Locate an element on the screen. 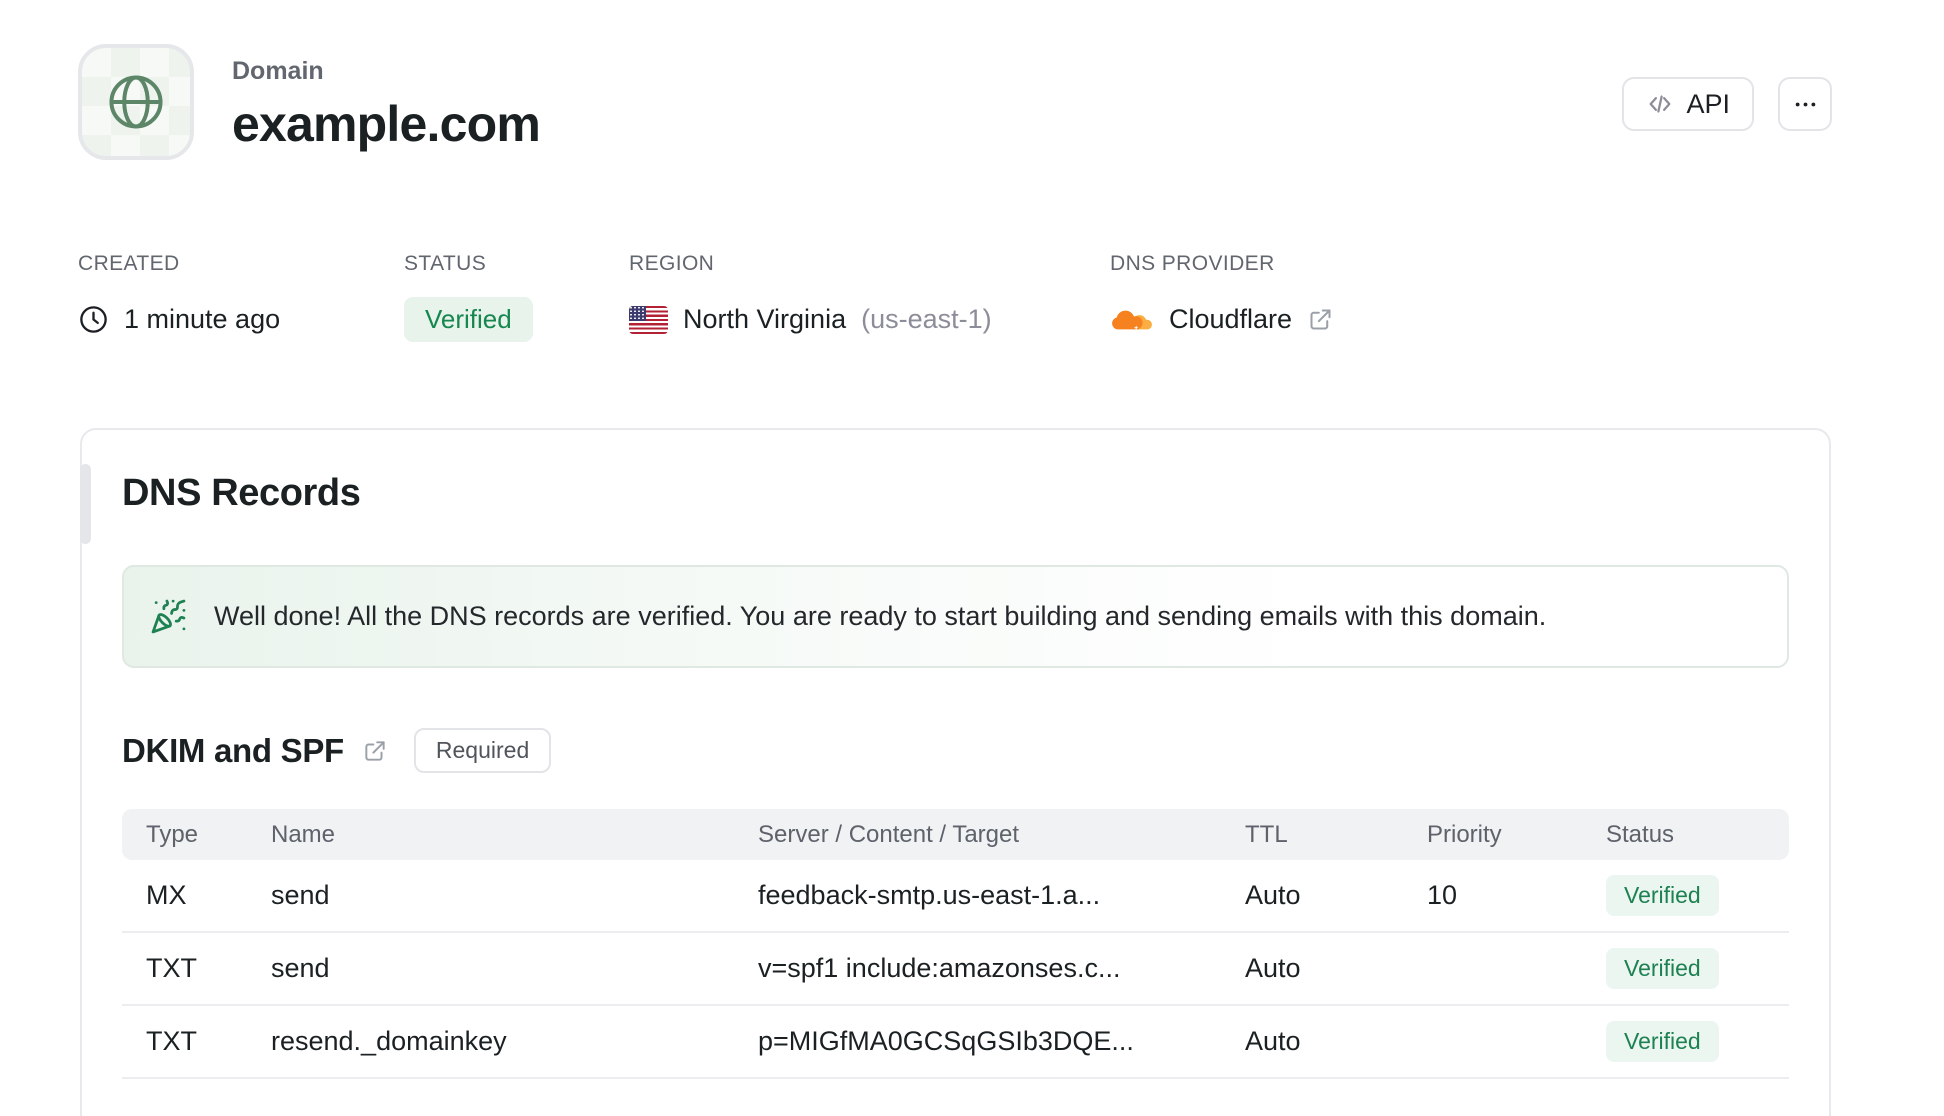 The image size is (1944, 1116). header-actions: API is located at coordinates (1727, 87).